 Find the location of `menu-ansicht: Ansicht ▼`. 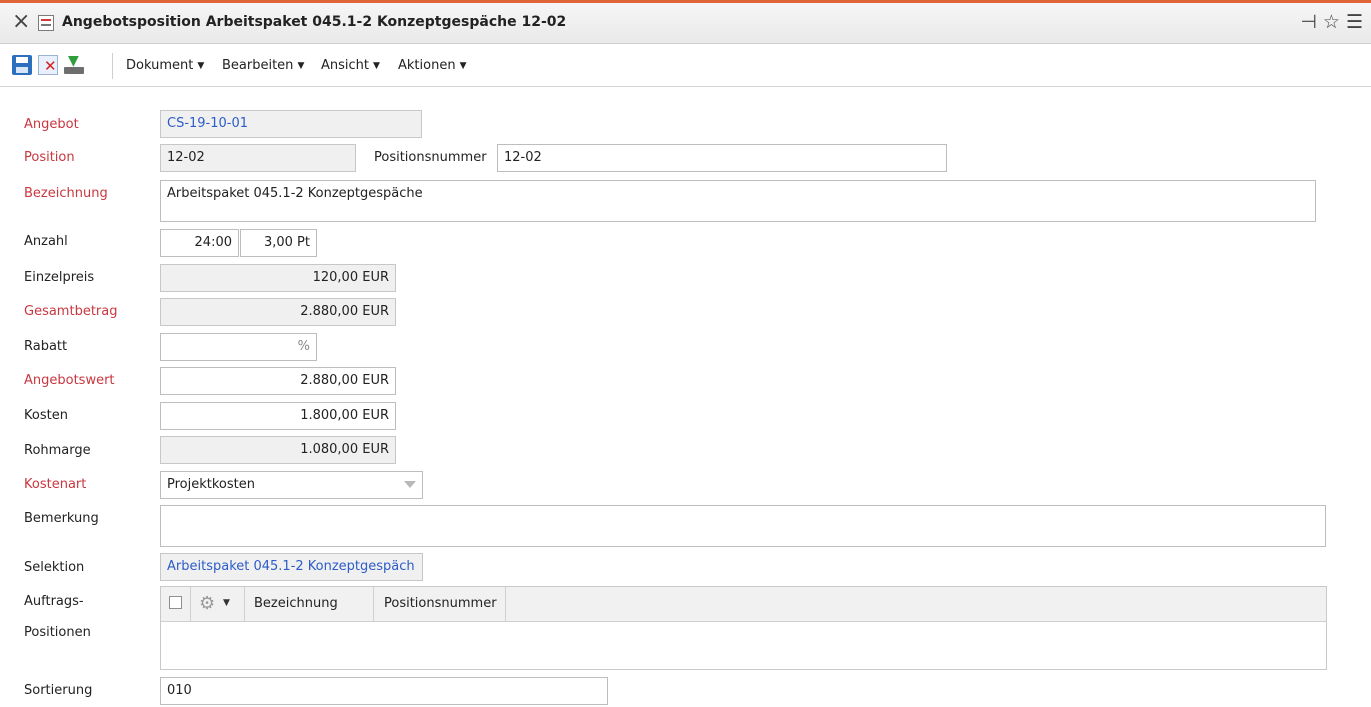

menu-ansicht: Ansicht ▼ is located at coordinates (350, 65).